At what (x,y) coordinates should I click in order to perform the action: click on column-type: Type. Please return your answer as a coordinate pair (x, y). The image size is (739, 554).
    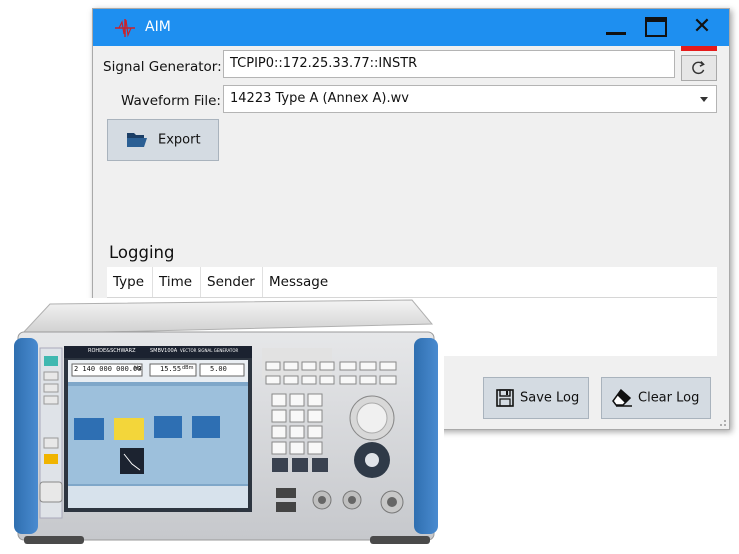
    Looking at the image, I should click on (130, 282).